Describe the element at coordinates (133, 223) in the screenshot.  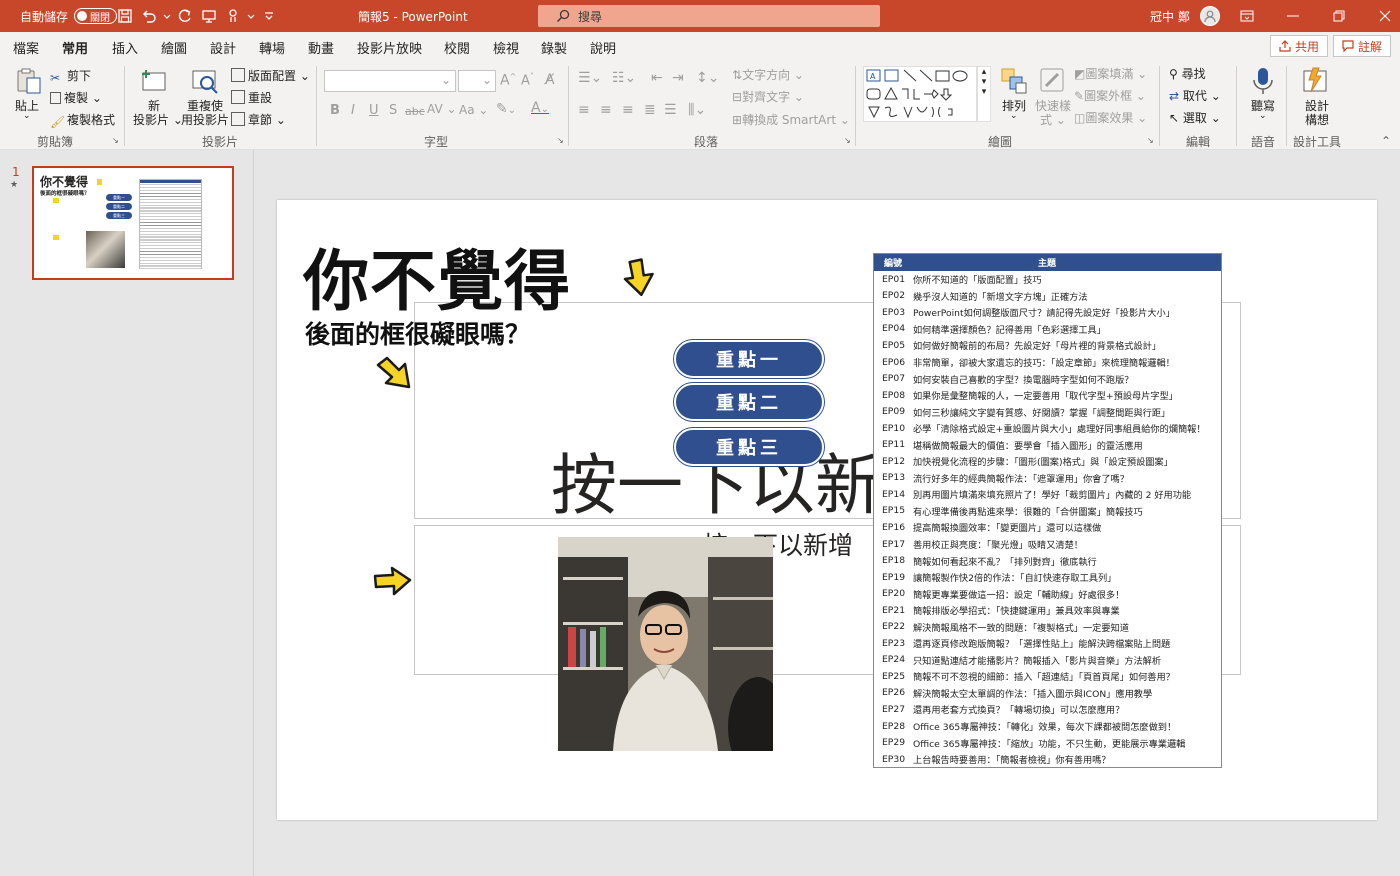
I see `slide-thumbnail: 你不覺得 後面的框很礙眼嗎？ 重點一 重點二 重點三` at that location.